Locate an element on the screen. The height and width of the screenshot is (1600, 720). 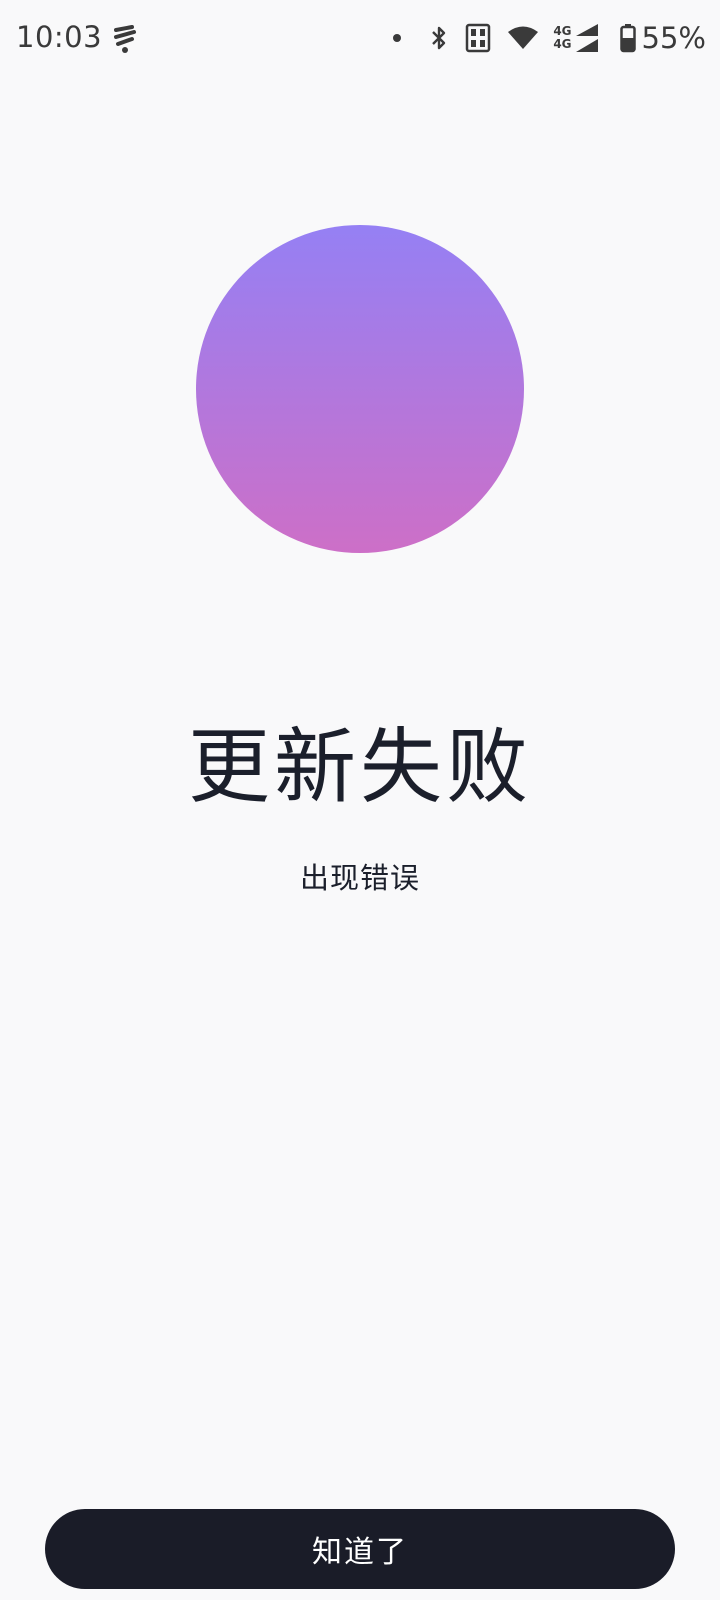
bluetooth-icon is located at coordinates (439, 38).